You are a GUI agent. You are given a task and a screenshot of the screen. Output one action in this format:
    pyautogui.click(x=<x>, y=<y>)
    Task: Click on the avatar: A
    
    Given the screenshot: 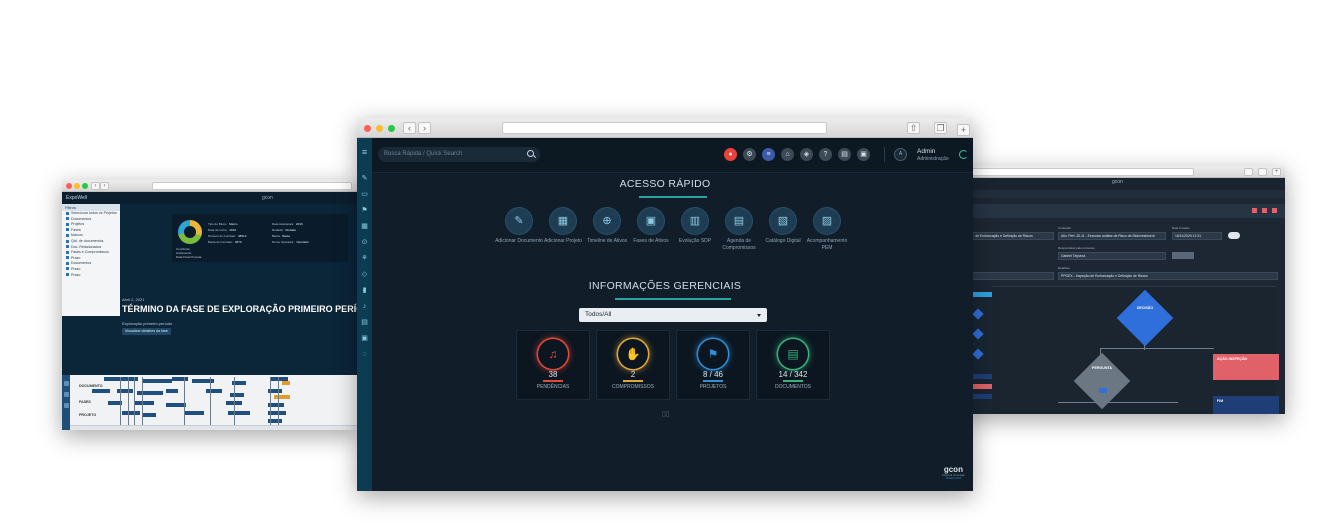 What is the action you would take?
    pyautogui.click(x=900, y=154)
    